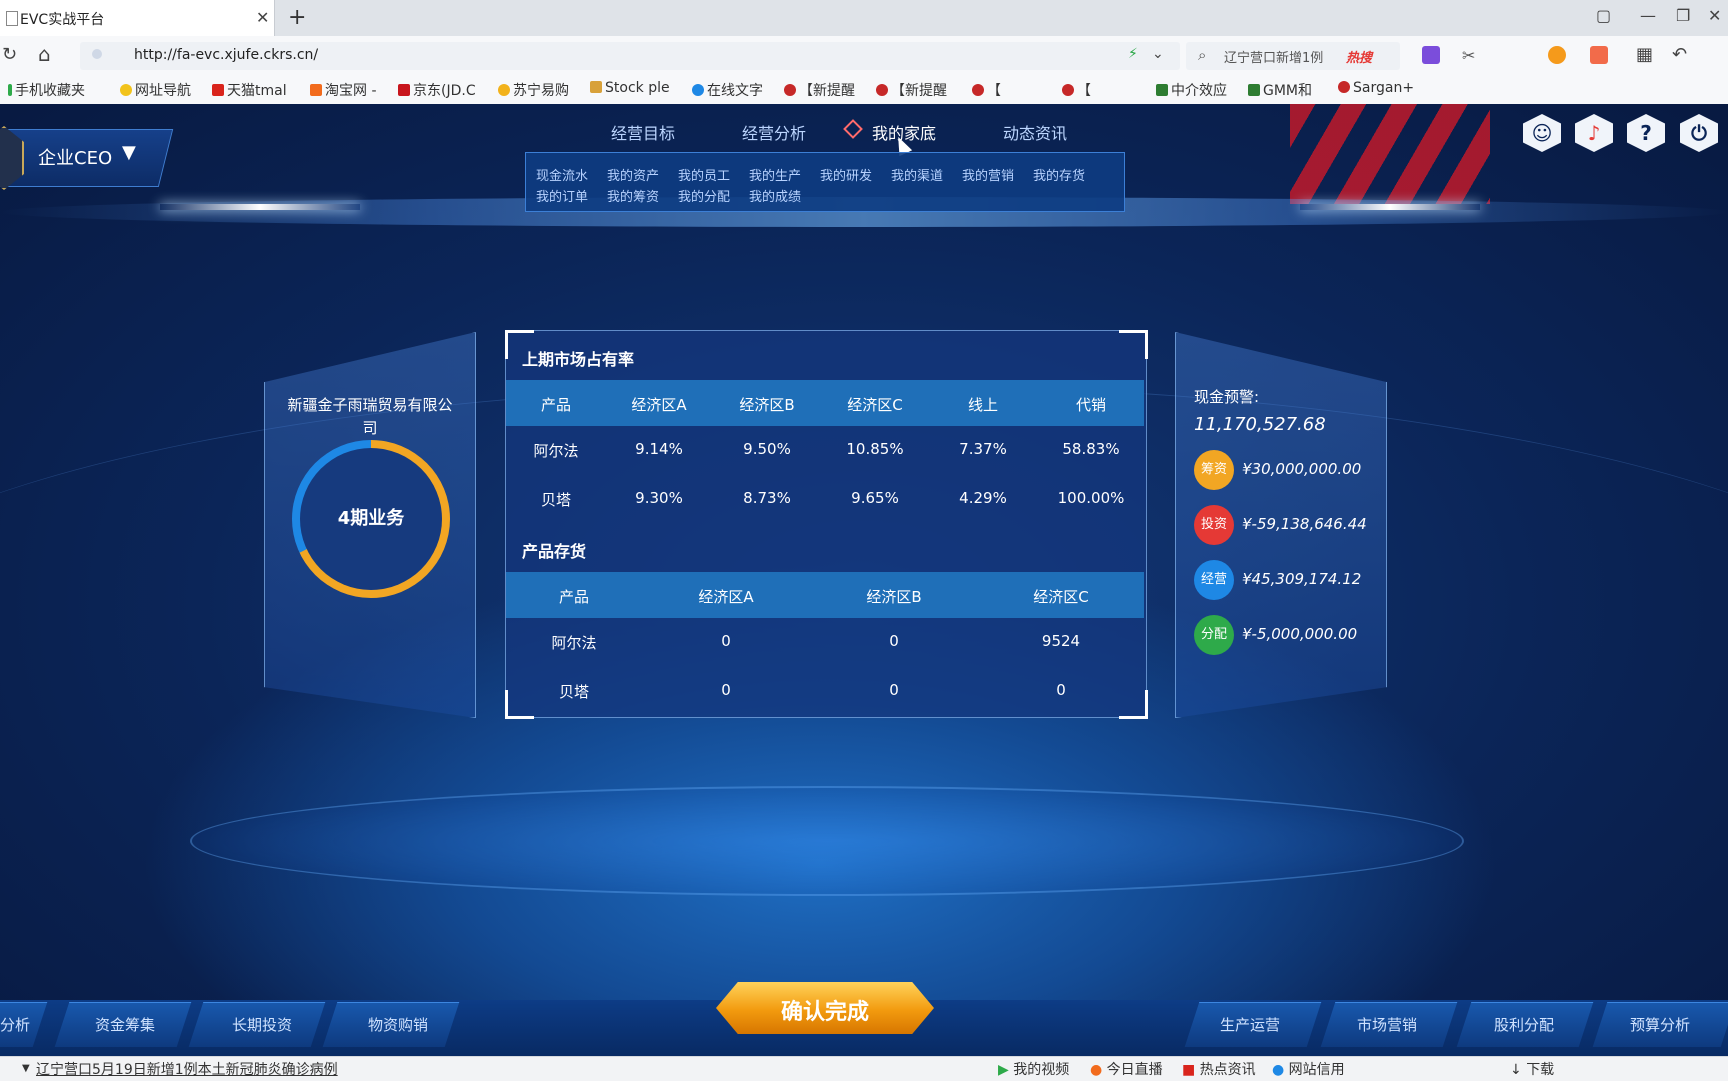 This screenshot has width=1728, height=1081. Describe the element at coordinates (9, 54) in the screenshot. I see `refresh-icon: ↻` at that location.